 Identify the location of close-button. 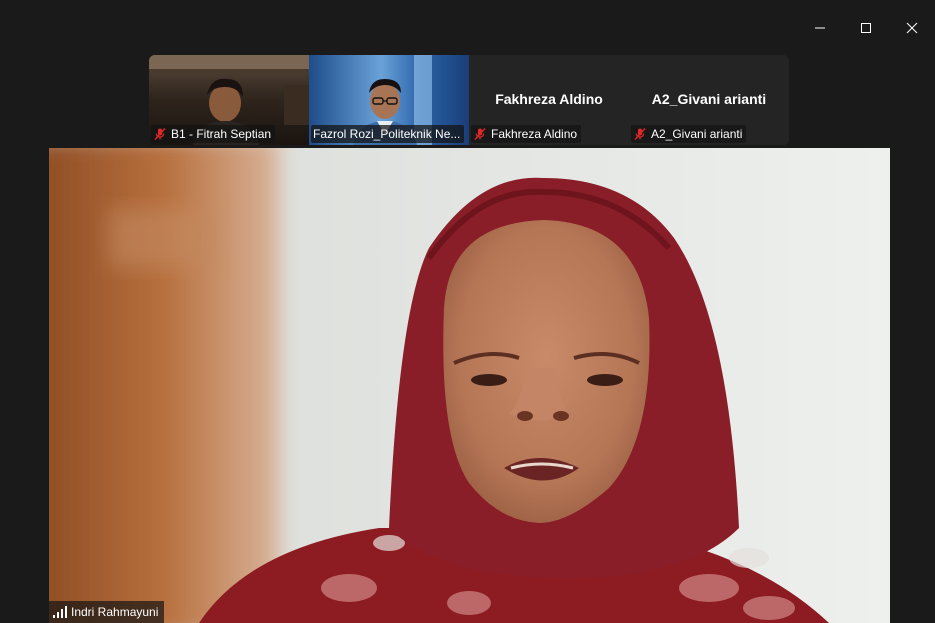
(912, 28).